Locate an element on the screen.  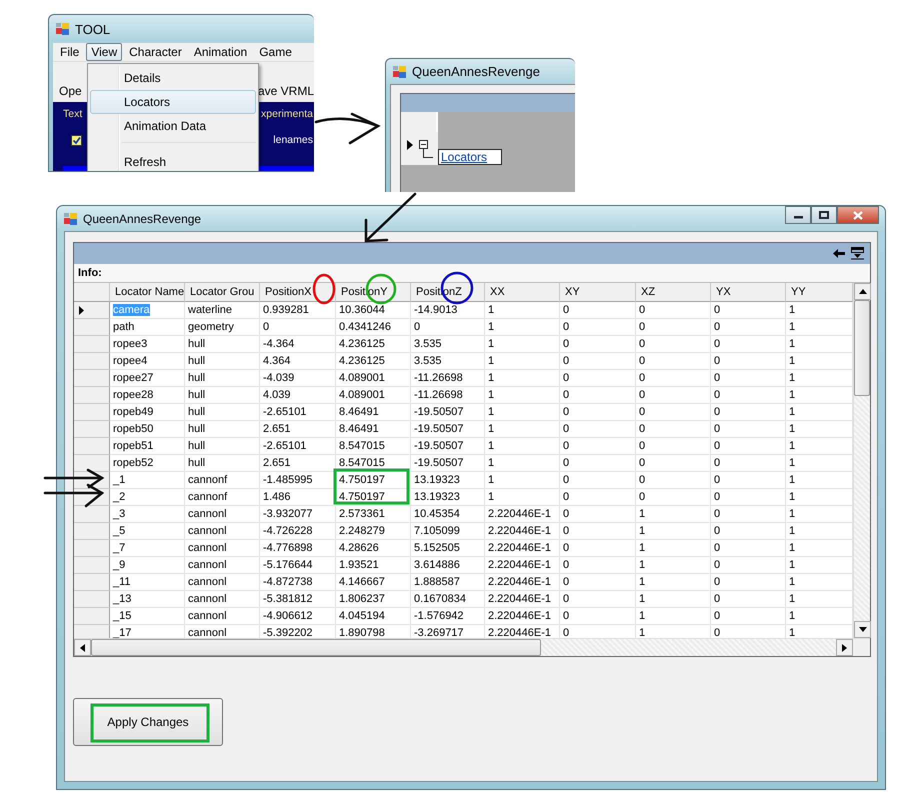
table-cell: 0.939281 is located at coordinates (298, 310).